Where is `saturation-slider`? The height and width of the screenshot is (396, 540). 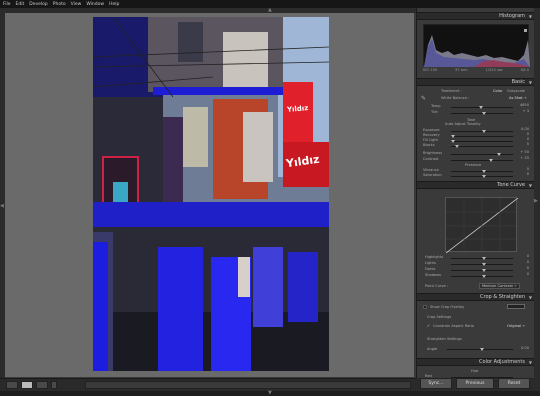
saturation-slider is located at coordinates (482, 176).